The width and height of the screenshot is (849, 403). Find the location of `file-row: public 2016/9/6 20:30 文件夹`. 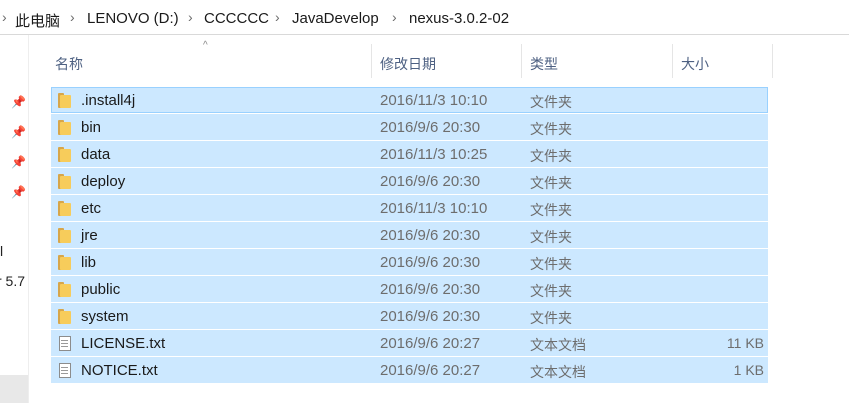

file-row: public 2016/9/6 20:30 文件夹 is located at coordinates (409, 289).